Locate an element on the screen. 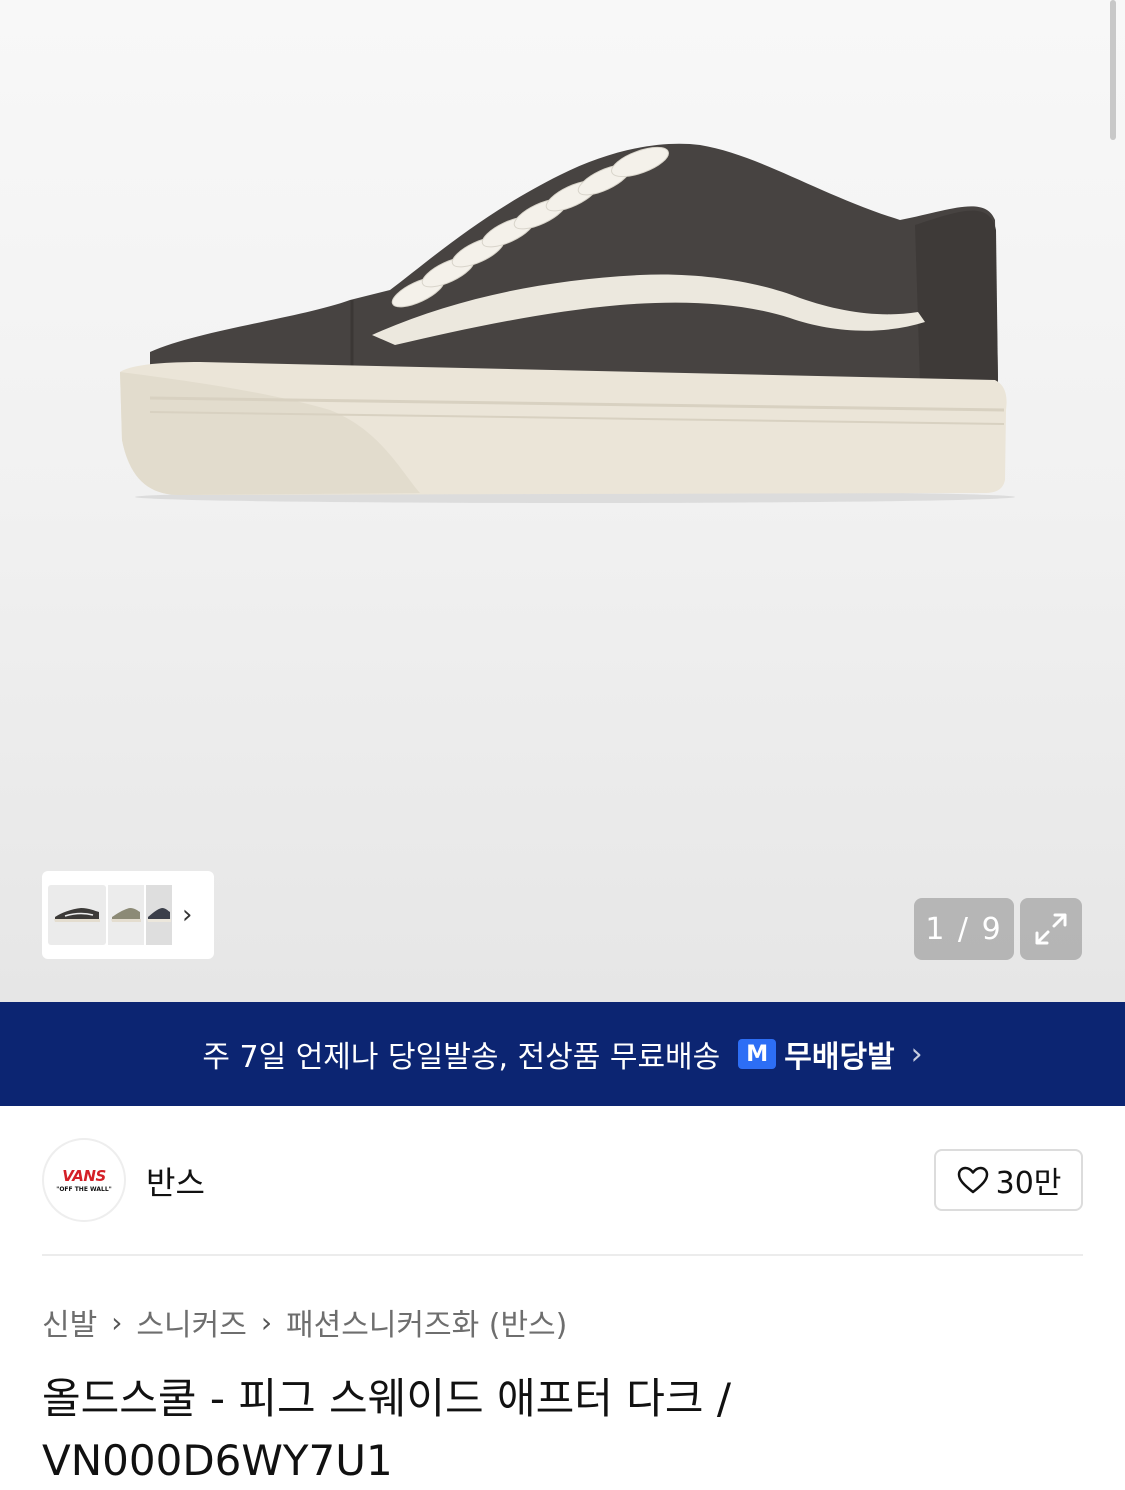  delivery-badge-label: 무배당발 is located at coordinates (839, 1057).